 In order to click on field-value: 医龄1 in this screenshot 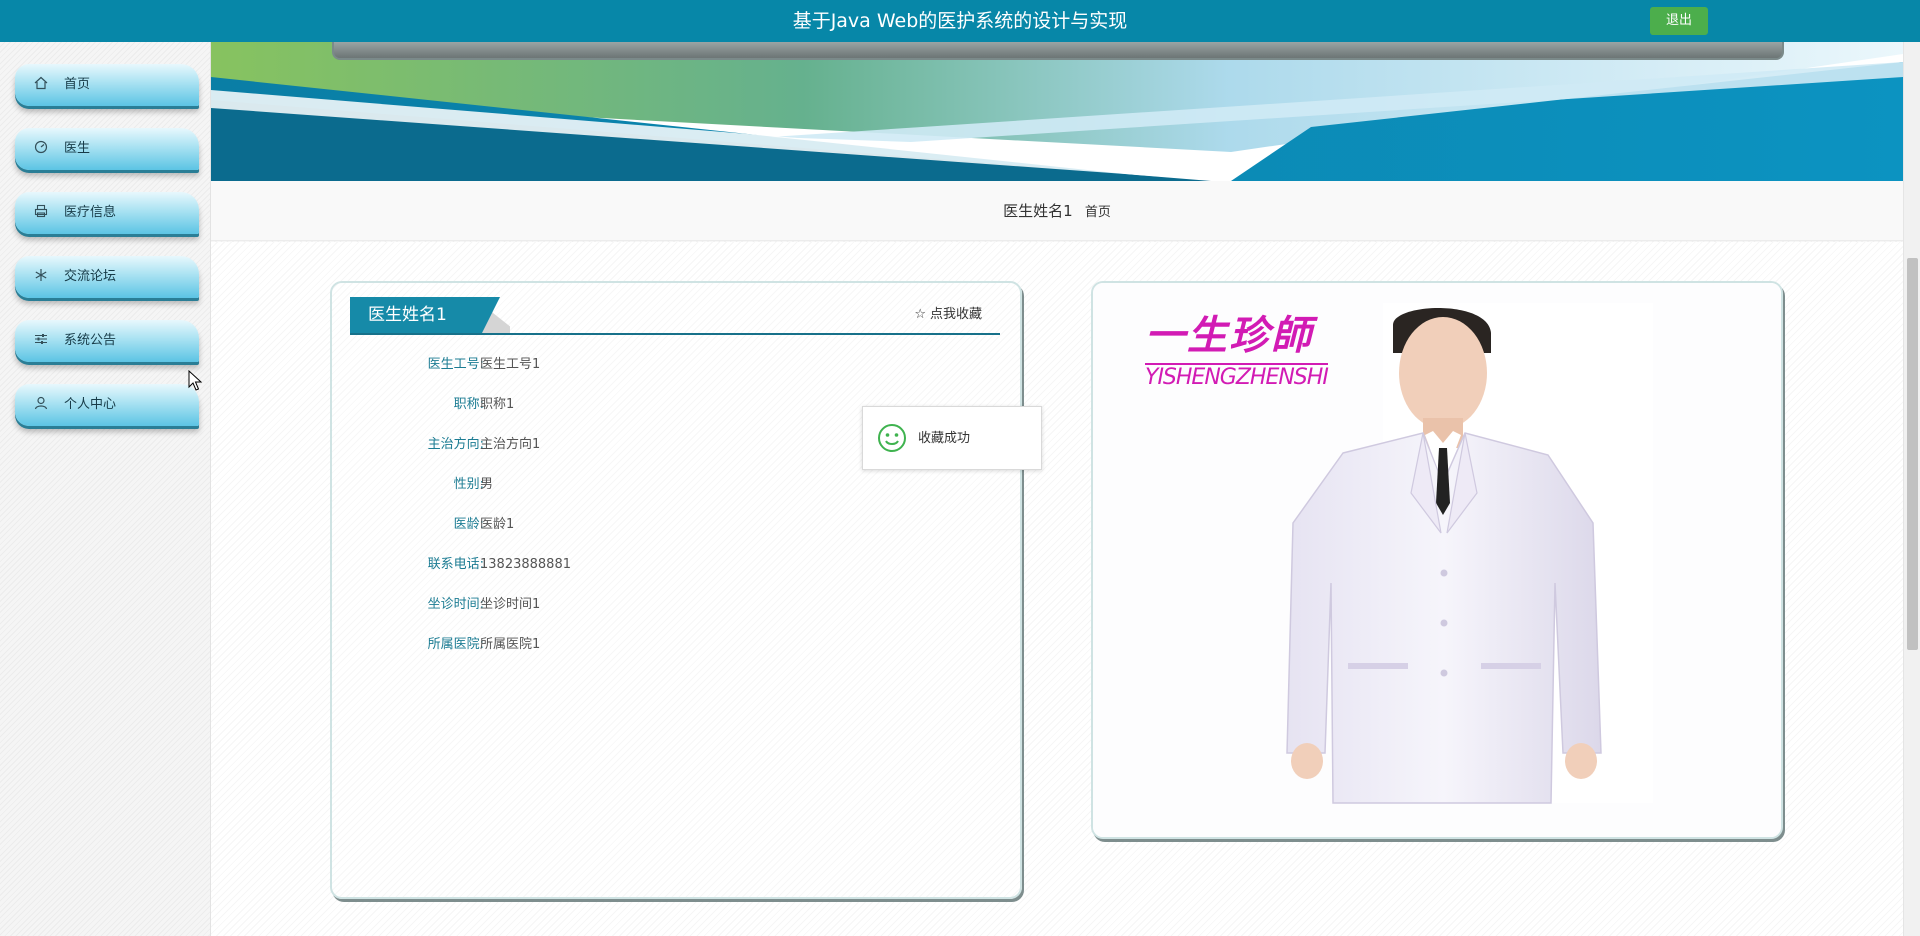, I will do `click(497, 524)`.